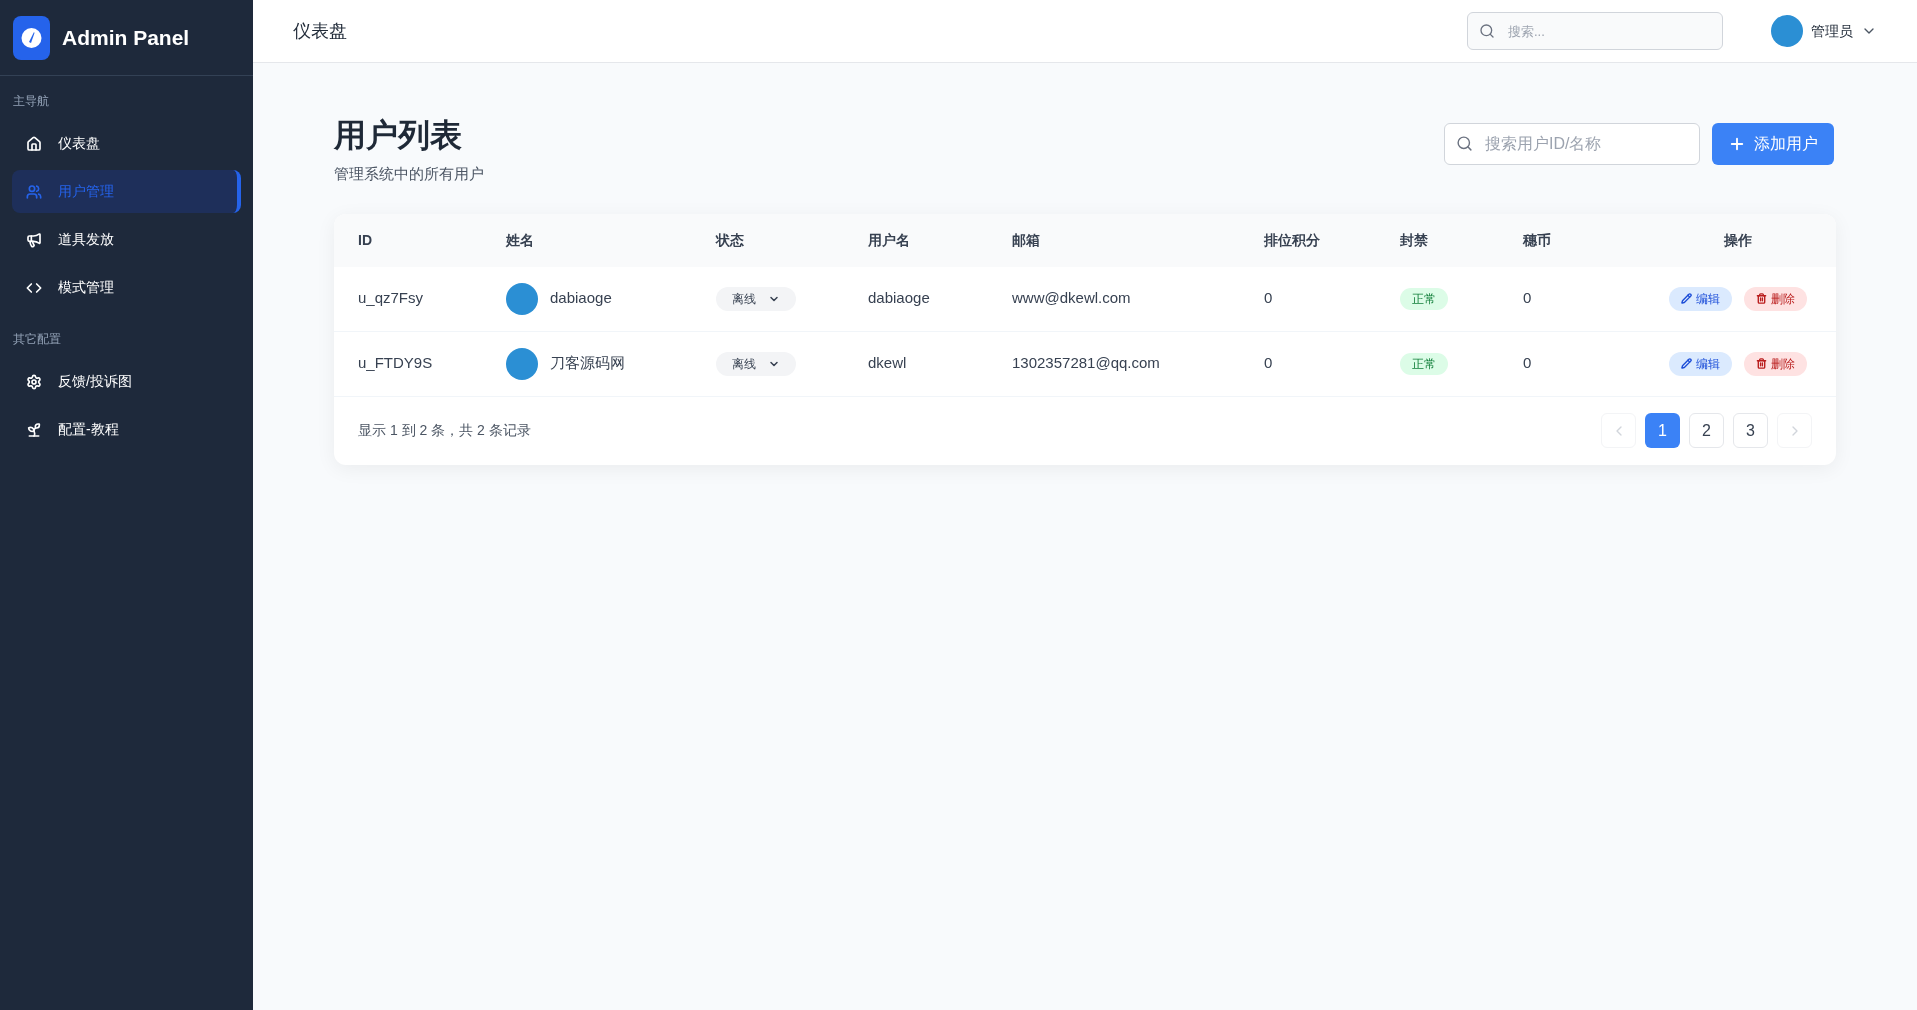 The height and width of the screenshot is (1010, 1917). I want to click on settings-icon, so click(34, 381).